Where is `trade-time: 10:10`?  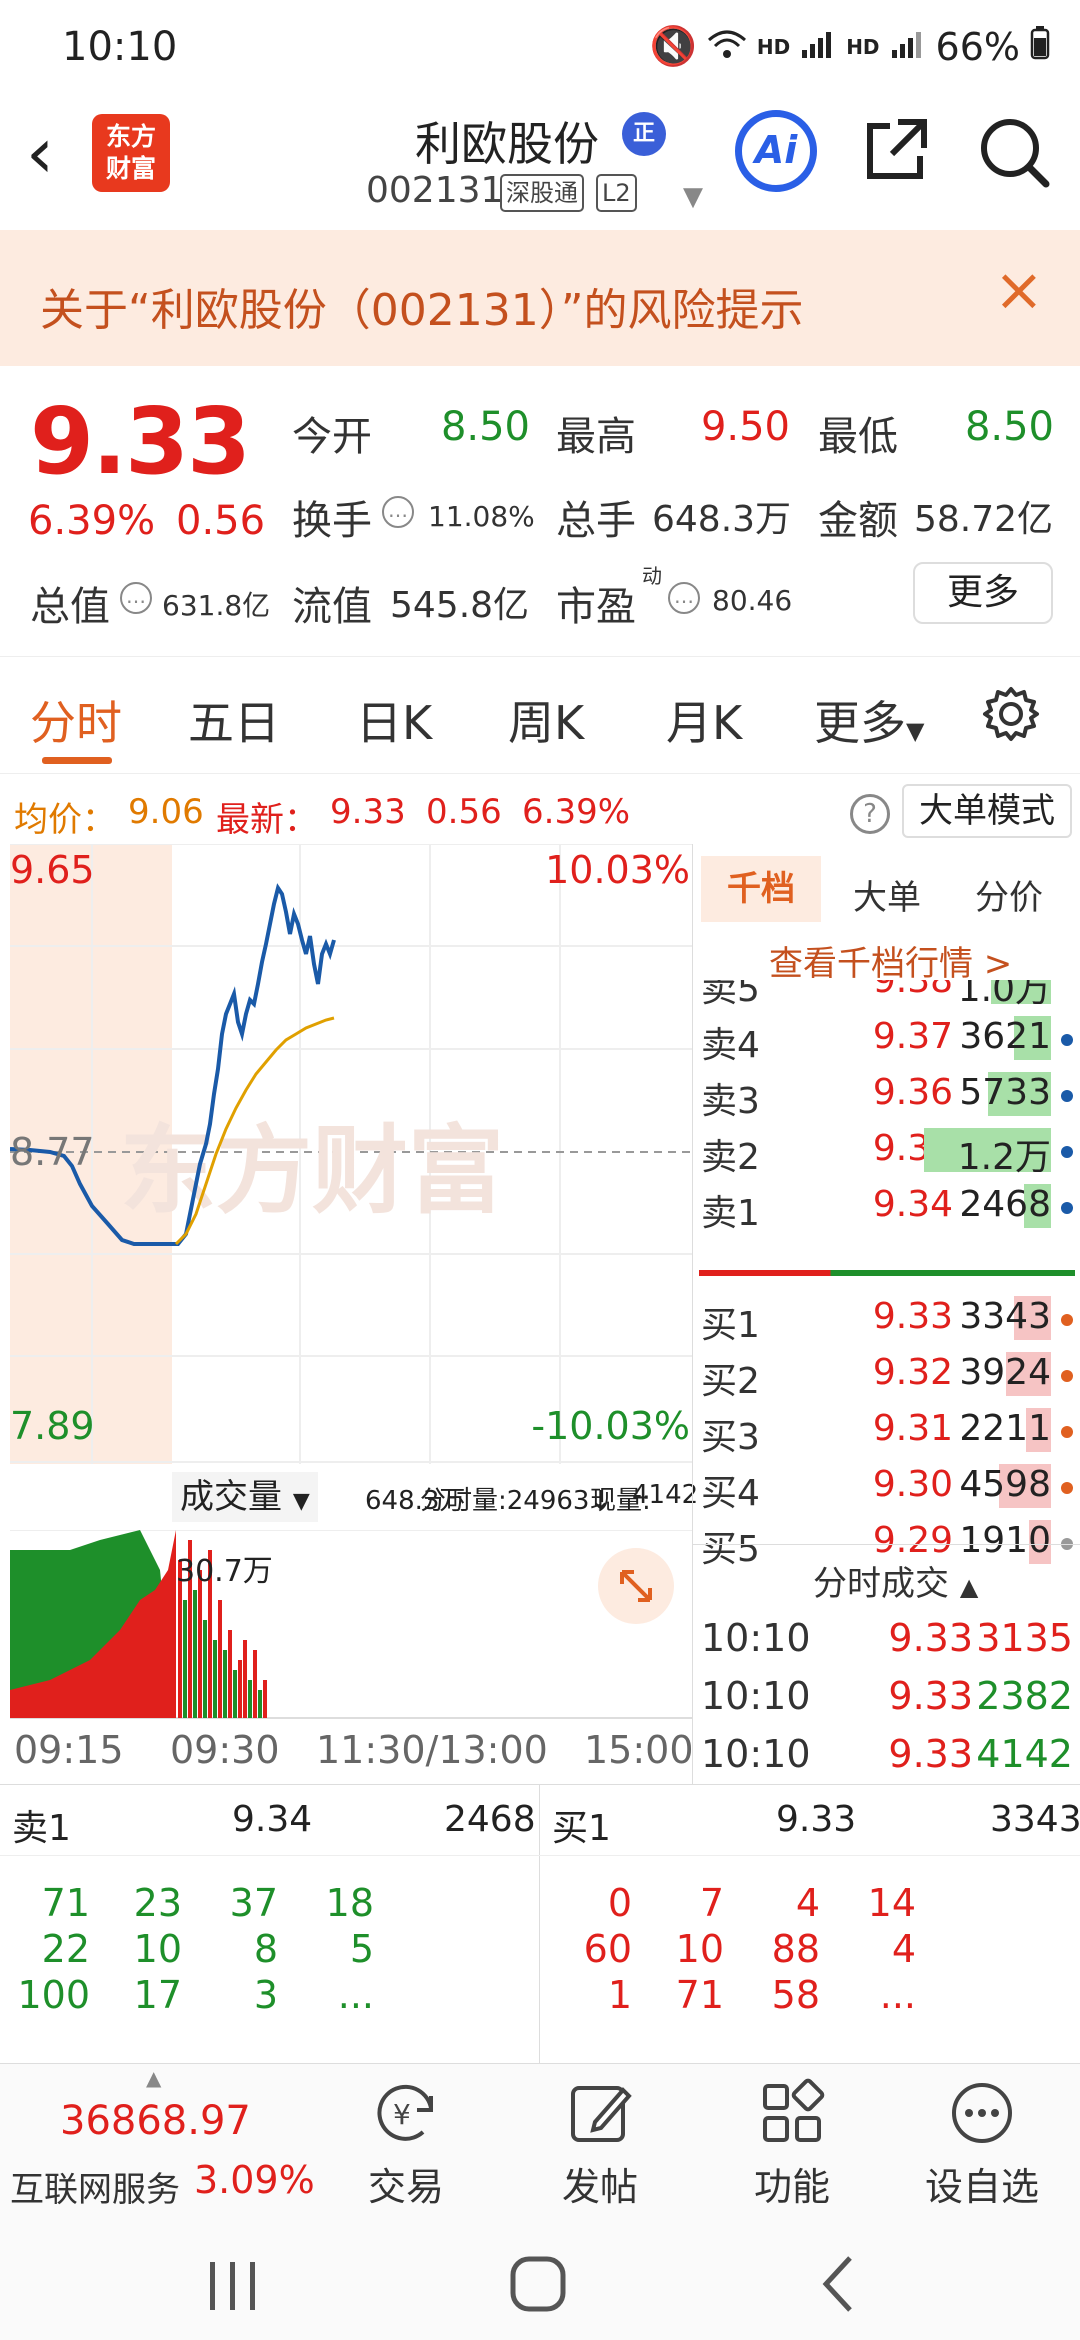 trade-time: 10:10 is located at coordinates (756, 1696).